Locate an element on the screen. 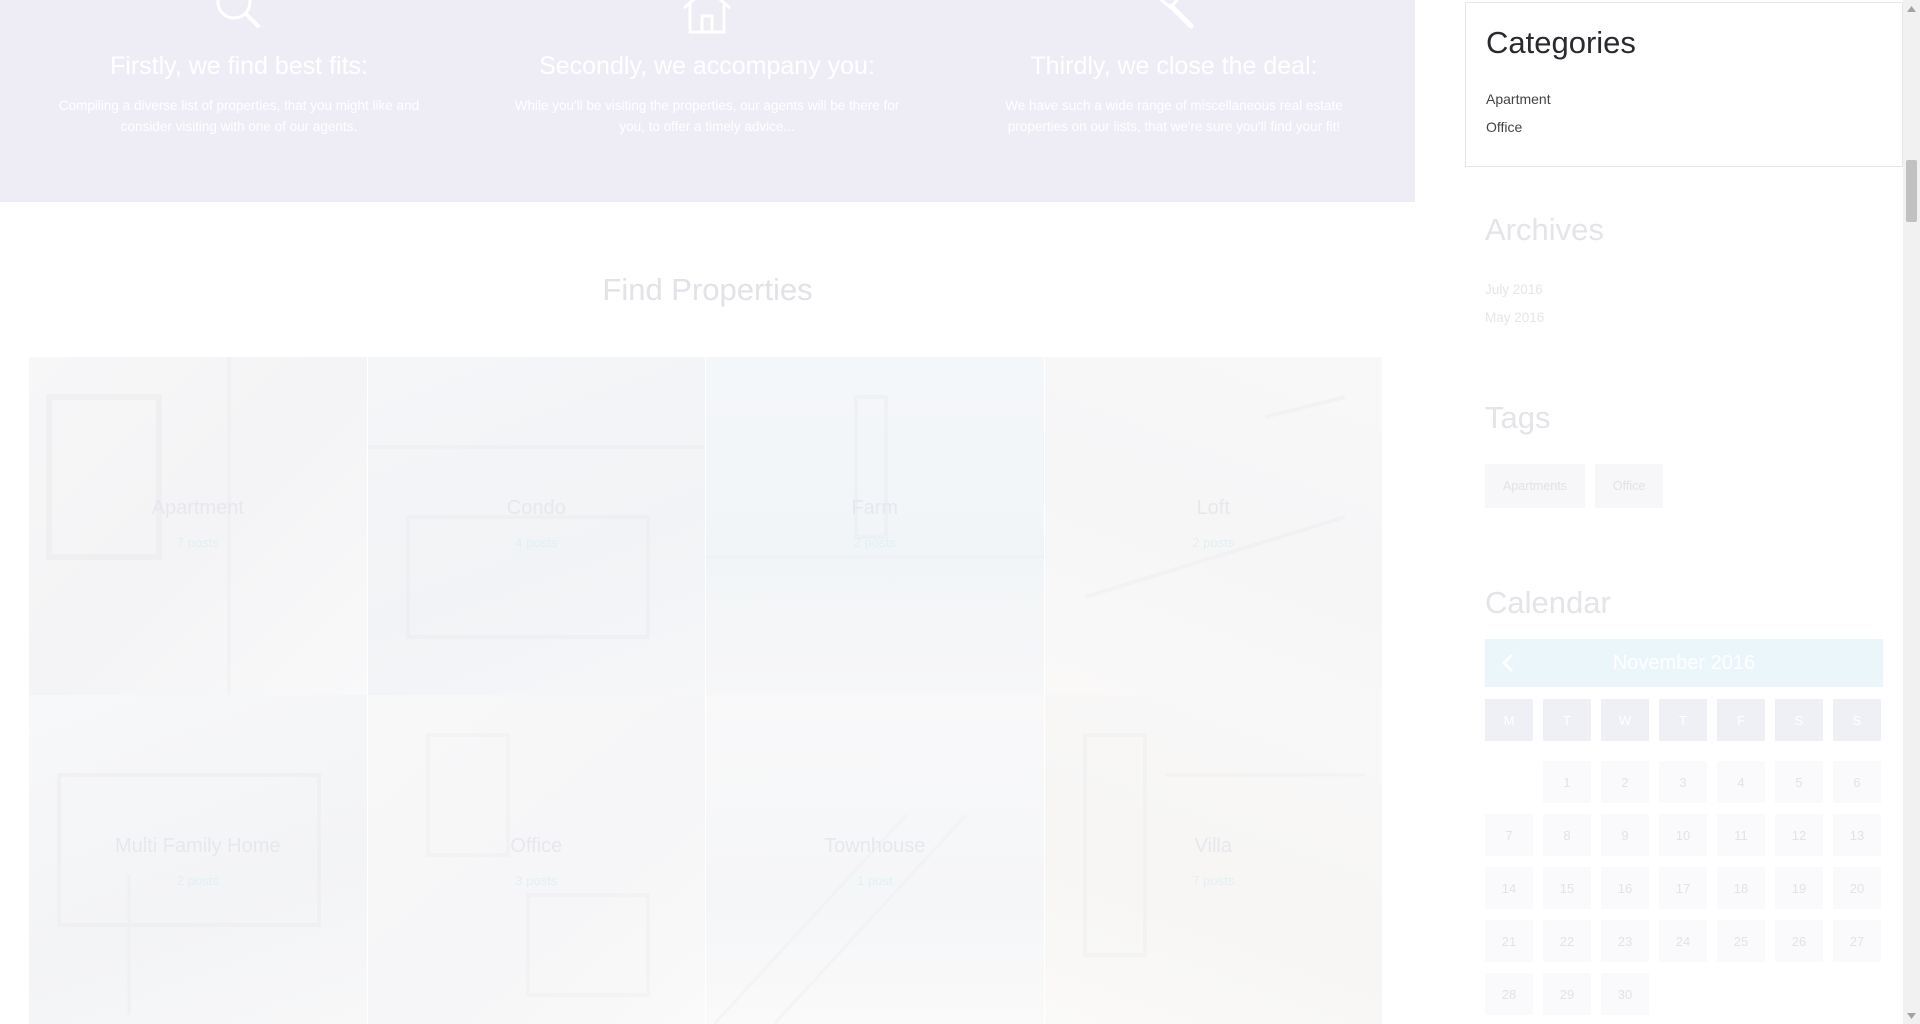 Image resolution: width=1920 pixels, height=1024 pixels. calendar-day-names: M T W T F S S is located at coordinates (1684, 720).